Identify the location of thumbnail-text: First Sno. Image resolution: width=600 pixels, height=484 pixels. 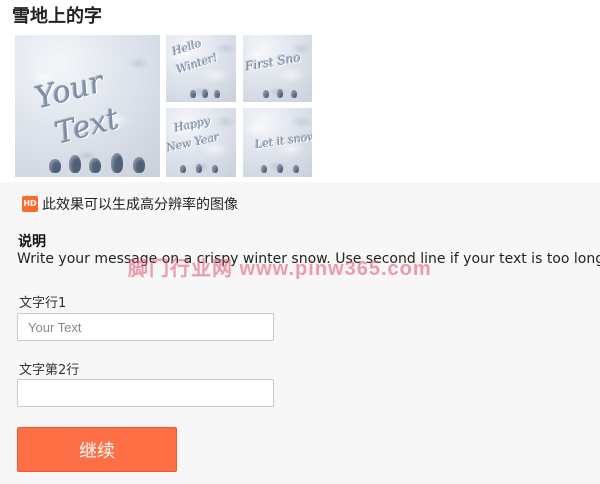
(273, 62).